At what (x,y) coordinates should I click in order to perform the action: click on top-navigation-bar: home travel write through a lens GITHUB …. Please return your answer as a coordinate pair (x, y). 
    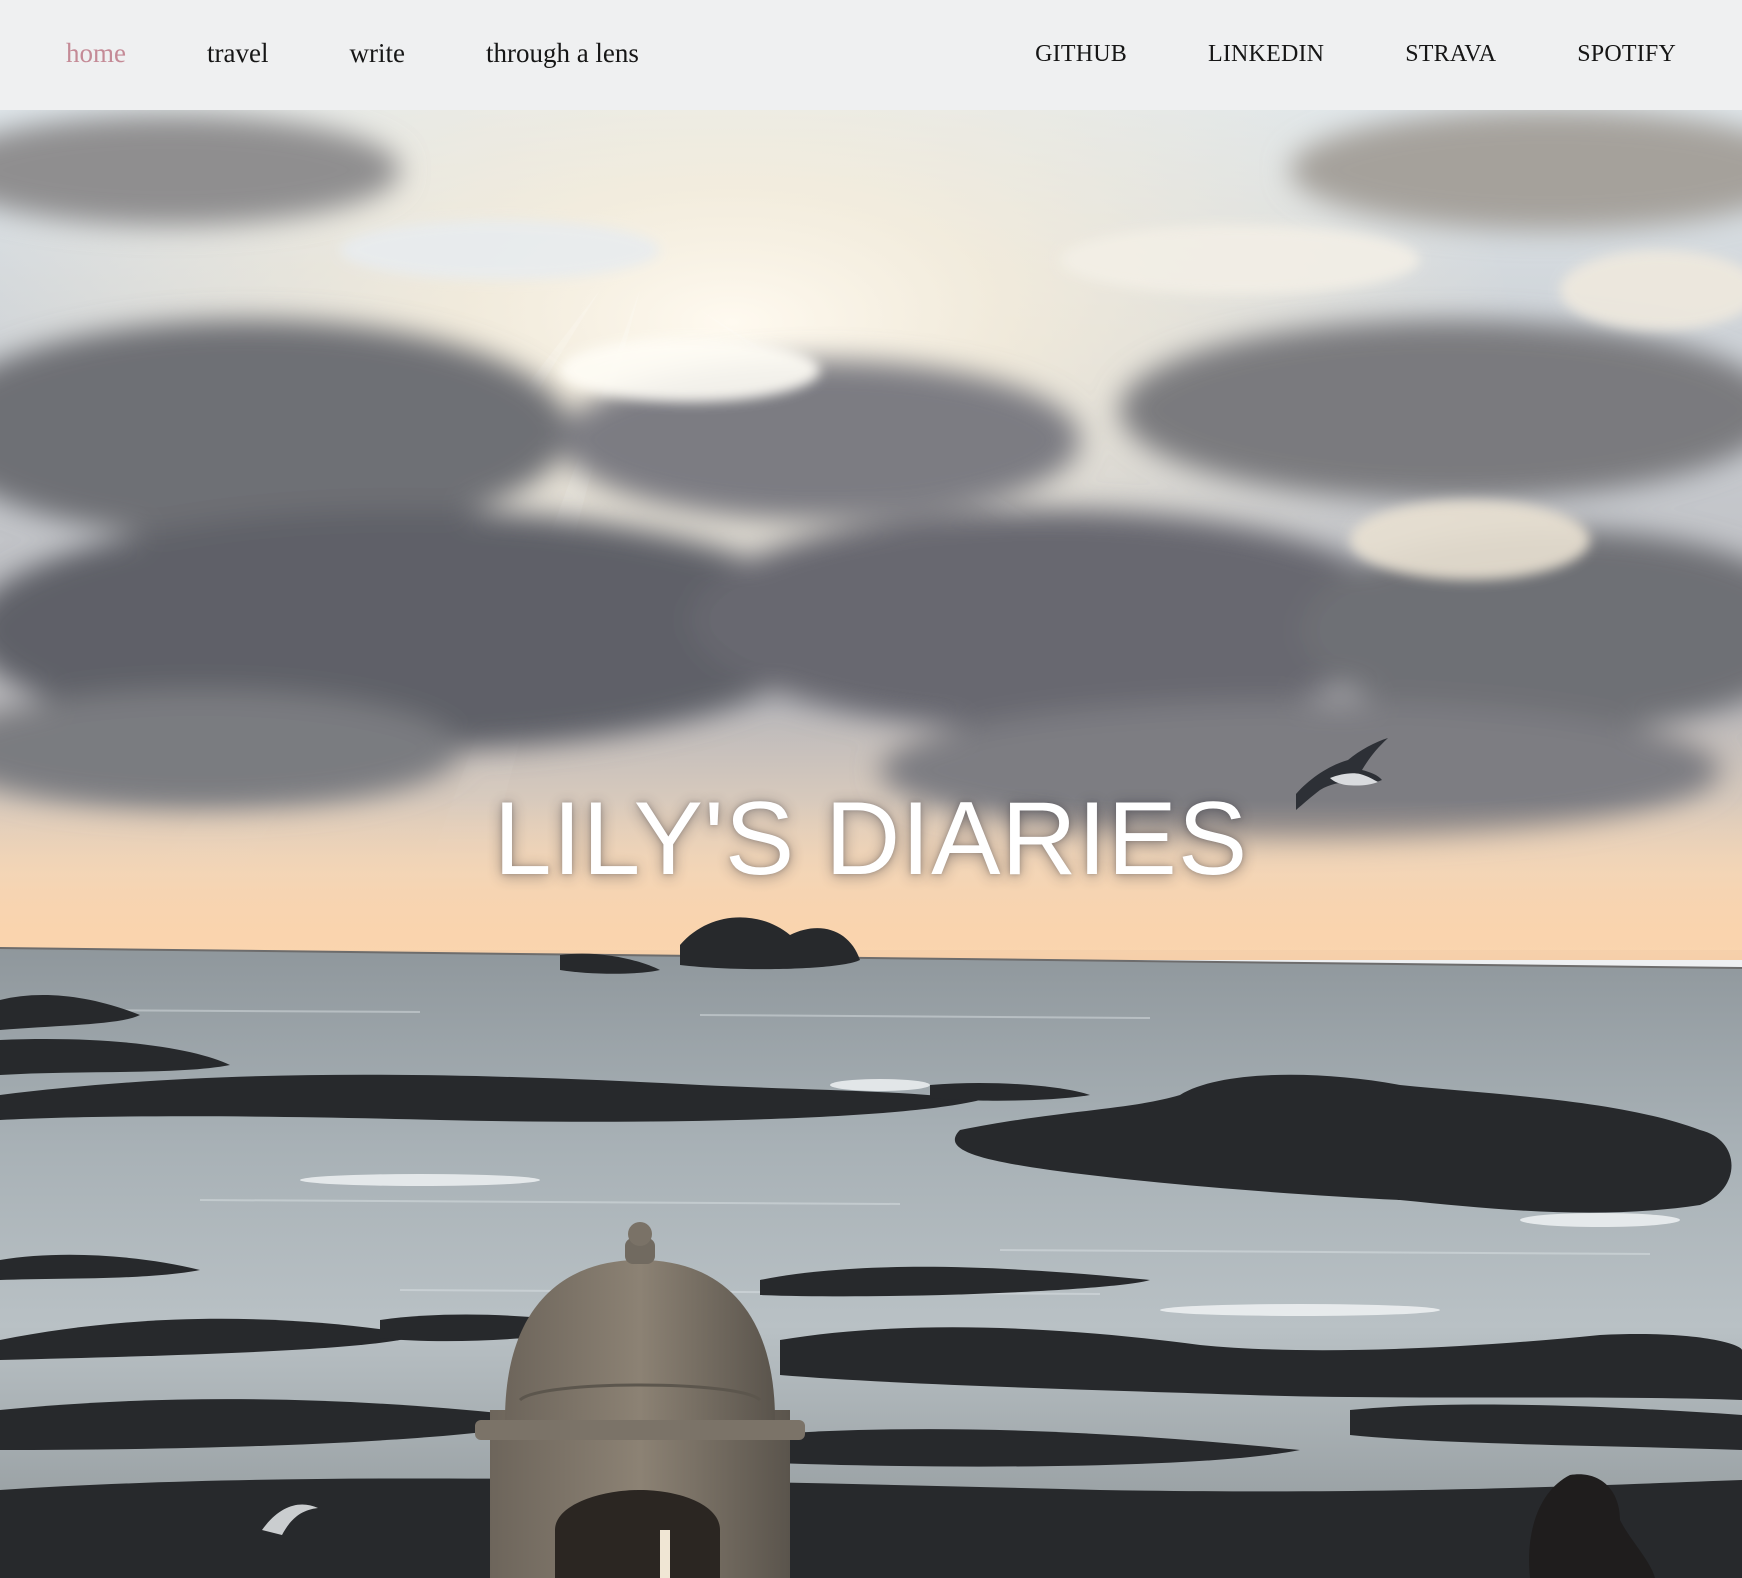
    Looking at the image, I should click on (871, 55).